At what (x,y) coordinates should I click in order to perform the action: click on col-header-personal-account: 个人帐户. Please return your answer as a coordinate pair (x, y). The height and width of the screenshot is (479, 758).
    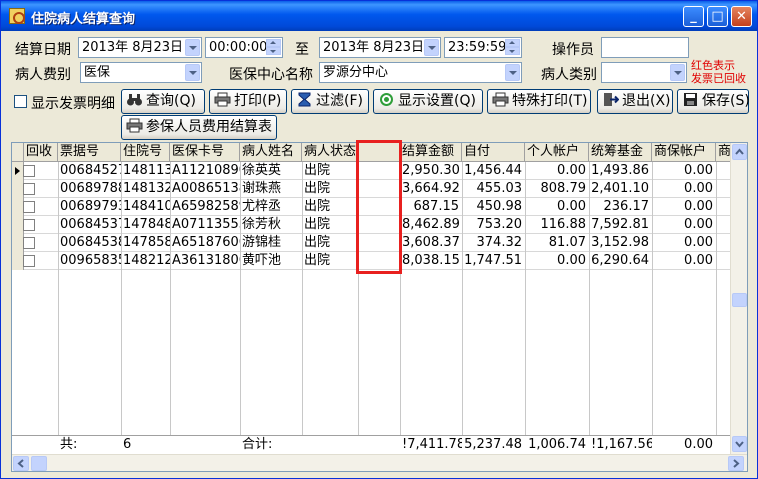
    Looking at the image, I should click on (557, 152).